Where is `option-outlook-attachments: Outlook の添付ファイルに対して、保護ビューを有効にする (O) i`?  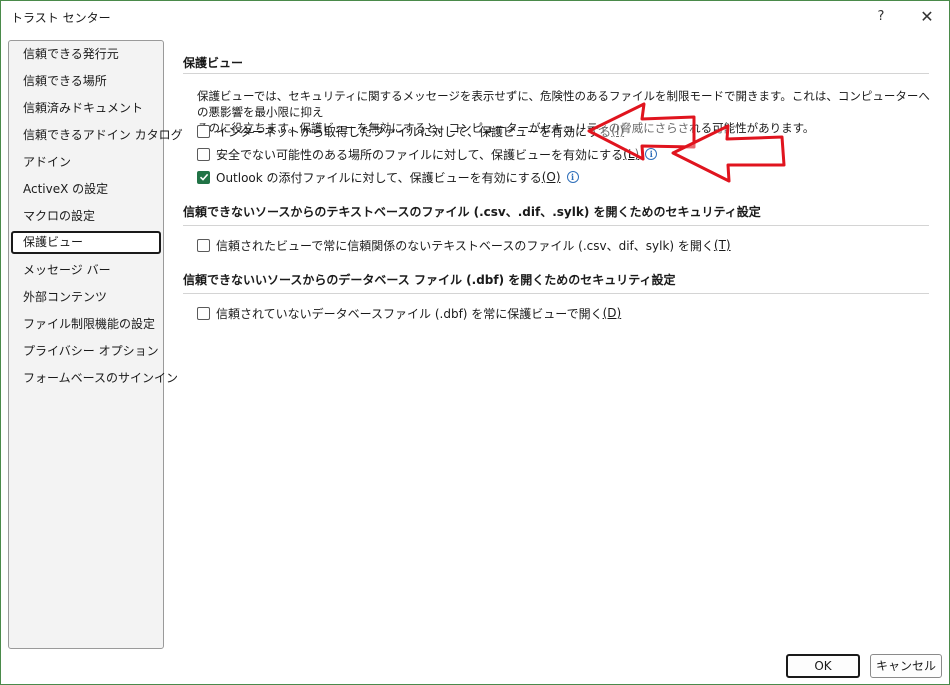 option-outlook-attachments: Outlook の添付ファイルに対して、保護ビューを有効にする (O) i is located at coordinates (388, 177).